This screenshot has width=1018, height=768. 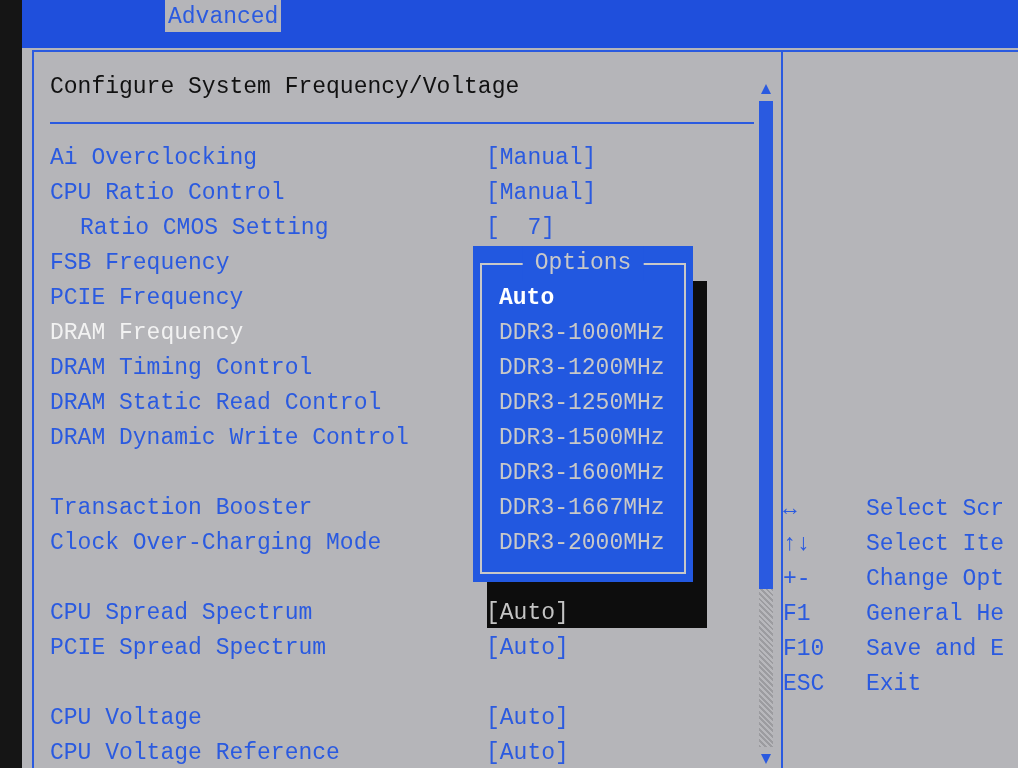 I want to click on setting-label: PCIE Spread Spectrum, so click(x=188, y=648).